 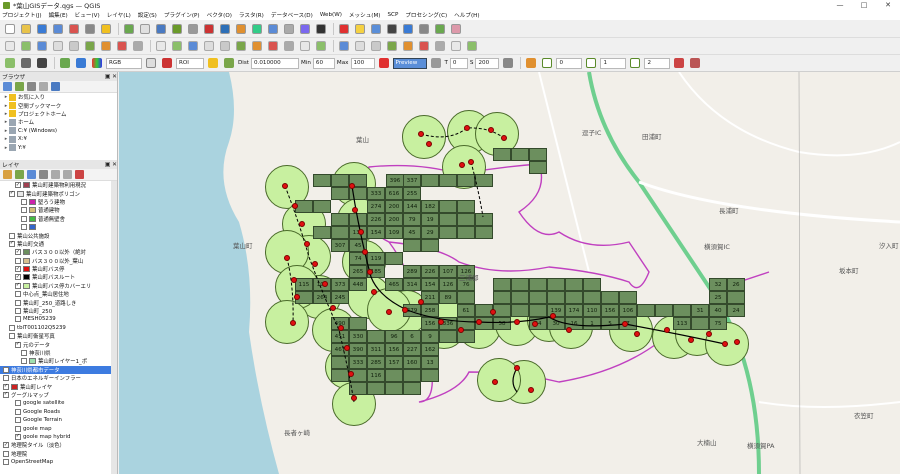 What do you see at coordinates (58, 46) in the screenshot?
I see `add-csv-icon` at bounding box center [58, 46].